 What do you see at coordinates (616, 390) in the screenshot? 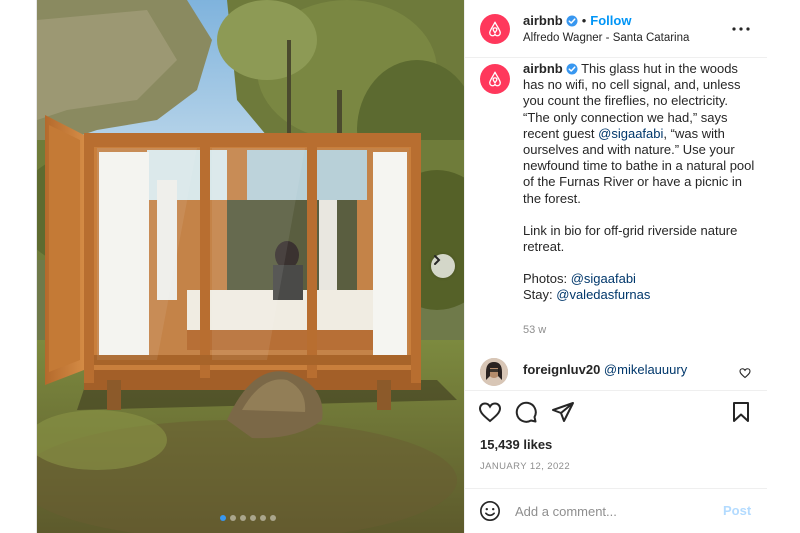
I see `actions-divider` at bounding box center [616, 390].